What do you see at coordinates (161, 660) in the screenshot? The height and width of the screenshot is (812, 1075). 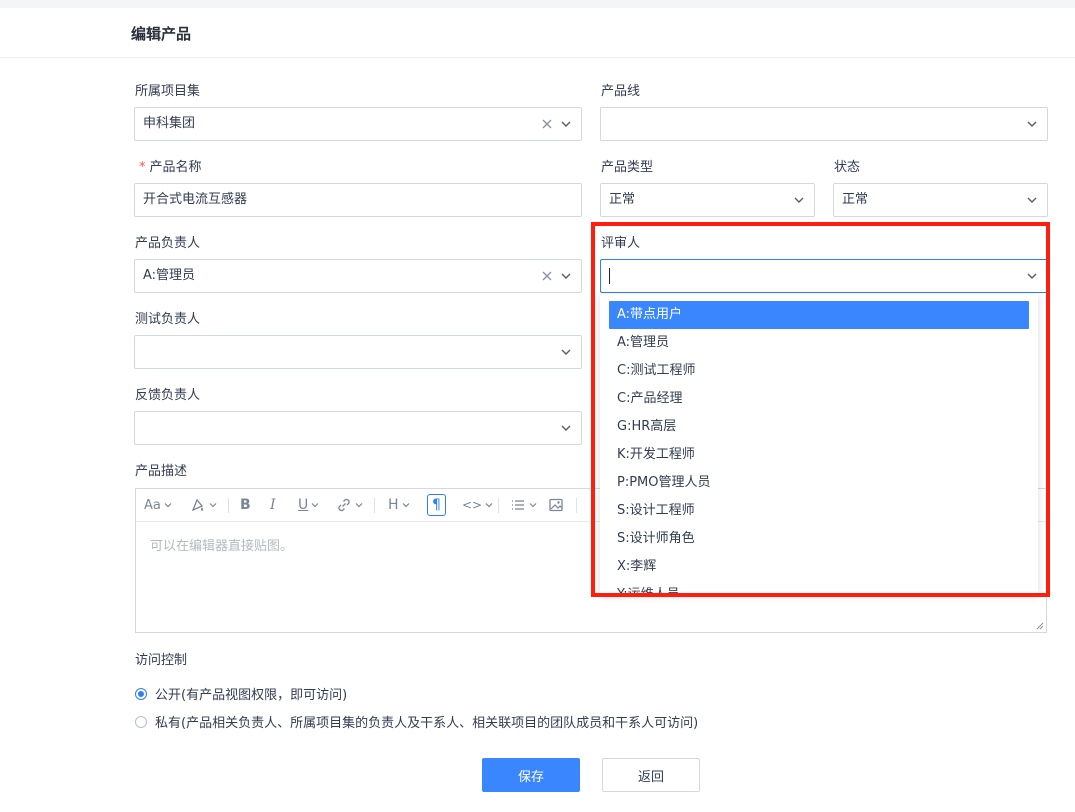 I see `access-control-label: 访问控制` at bounding box center [161, 660].